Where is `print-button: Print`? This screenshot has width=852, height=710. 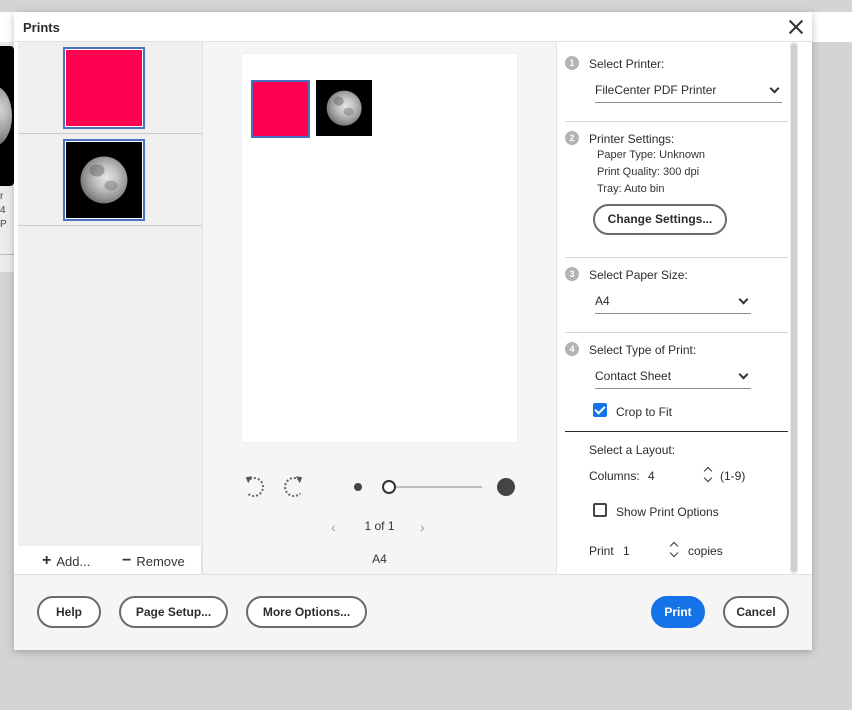
print-button: Print is located at coordinates (678, 612).